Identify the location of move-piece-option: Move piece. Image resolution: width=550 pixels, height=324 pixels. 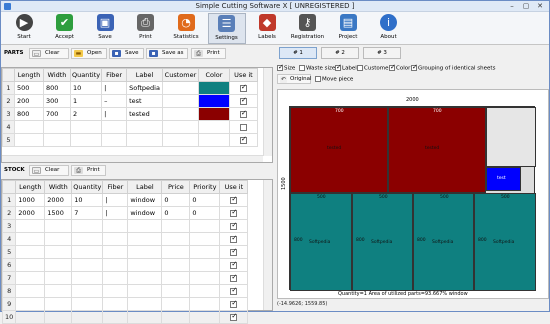
(334, 79).